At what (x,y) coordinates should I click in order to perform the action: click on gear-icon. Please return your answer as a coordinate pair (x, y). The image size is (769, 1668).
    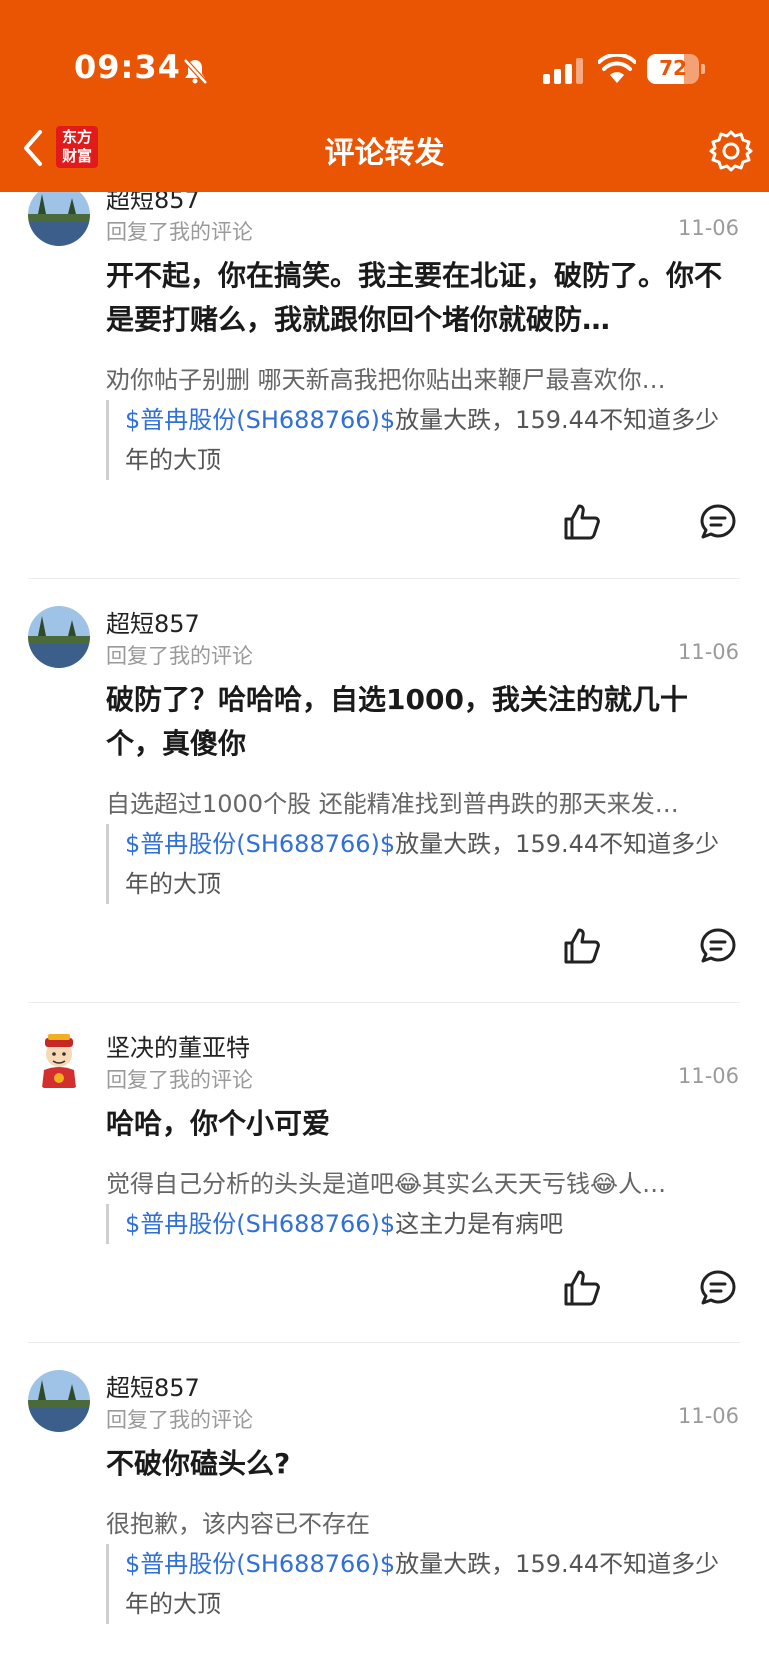
    Looking at the image, I should click on (731, 151).